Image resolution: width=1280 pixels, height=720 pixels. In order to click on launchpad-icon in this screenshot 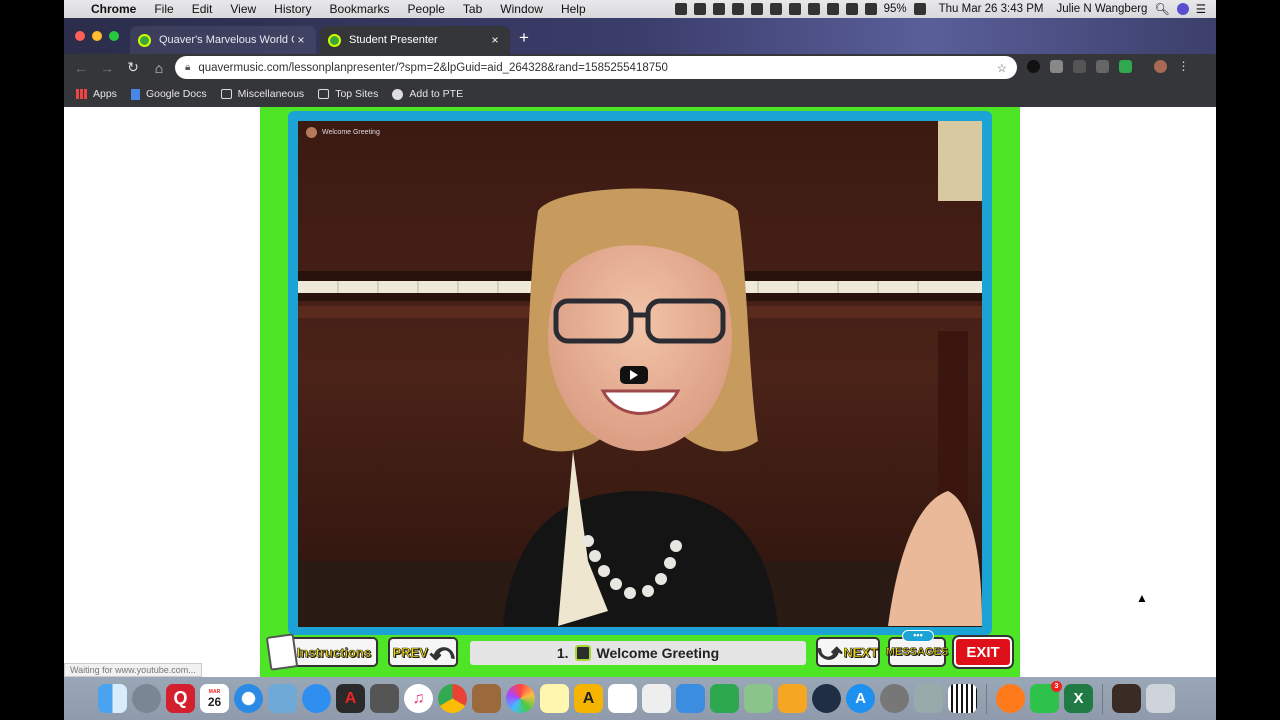, I will do `click(146, 698)`.